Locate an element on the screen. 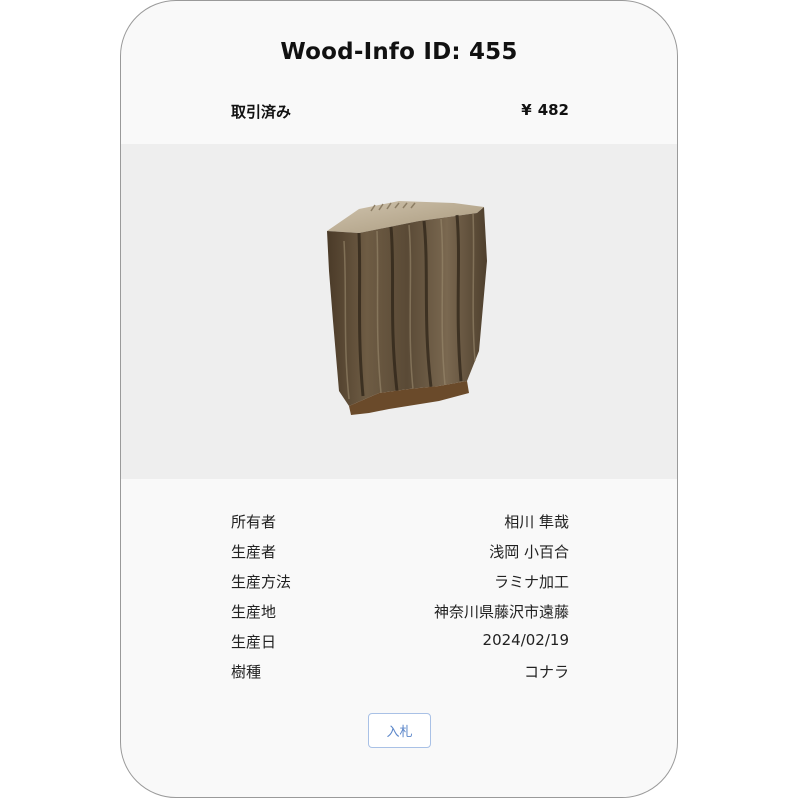 The width and height of the screenshot is (800, 800). detail-value: 浅岡 小百合 is located at coordinates (529, 552).